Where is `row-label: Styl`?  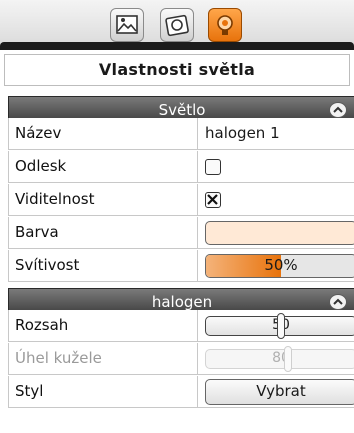
row-label: Styl is located at coordinates (29, 391).